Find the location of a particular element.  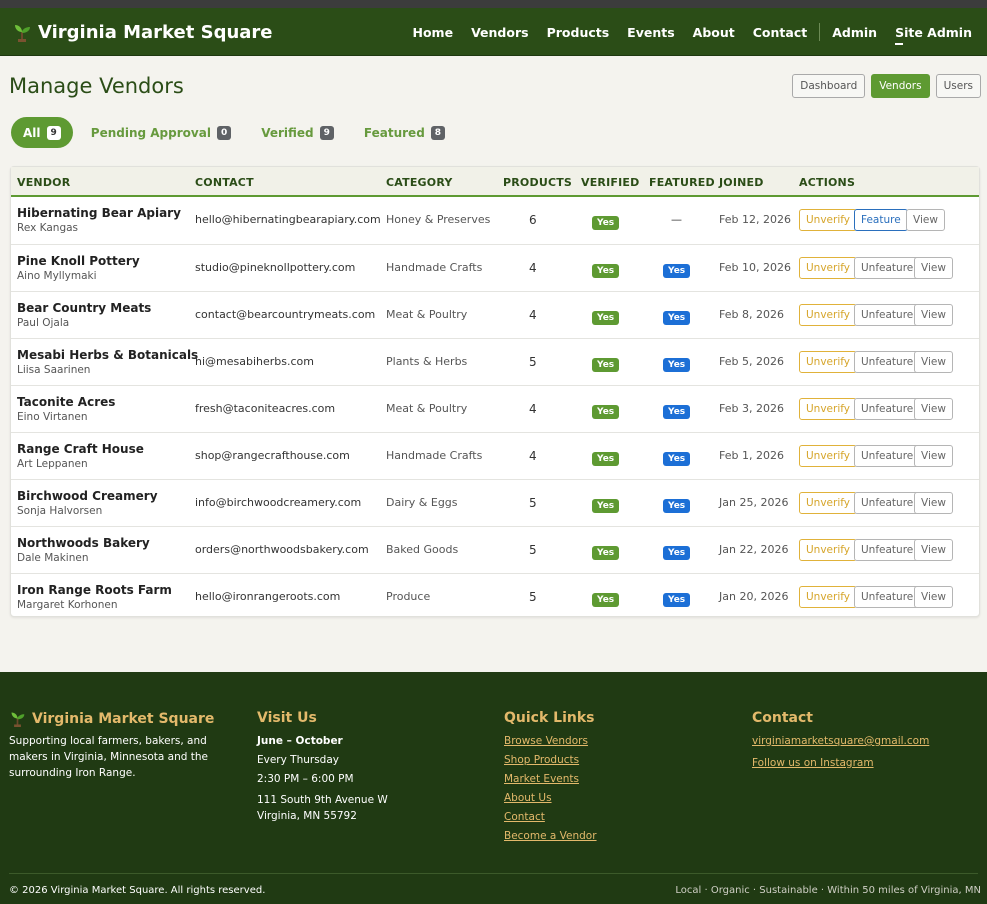

brand: Virginia Market Square is located at coordinates (142, 32).